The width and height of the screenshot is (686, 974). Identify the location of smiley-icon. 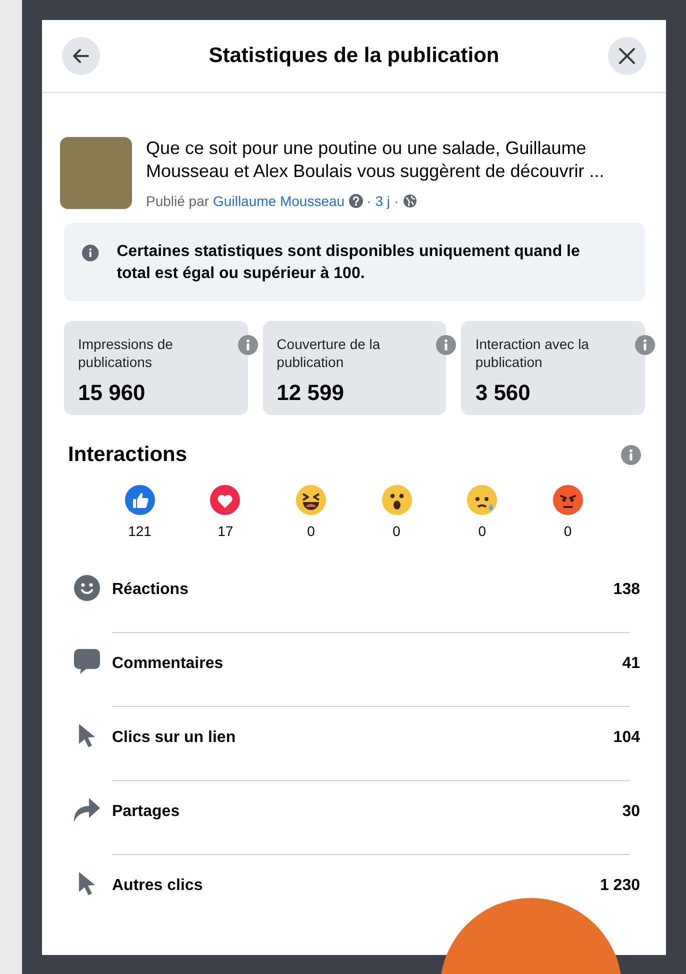
(87, 588).